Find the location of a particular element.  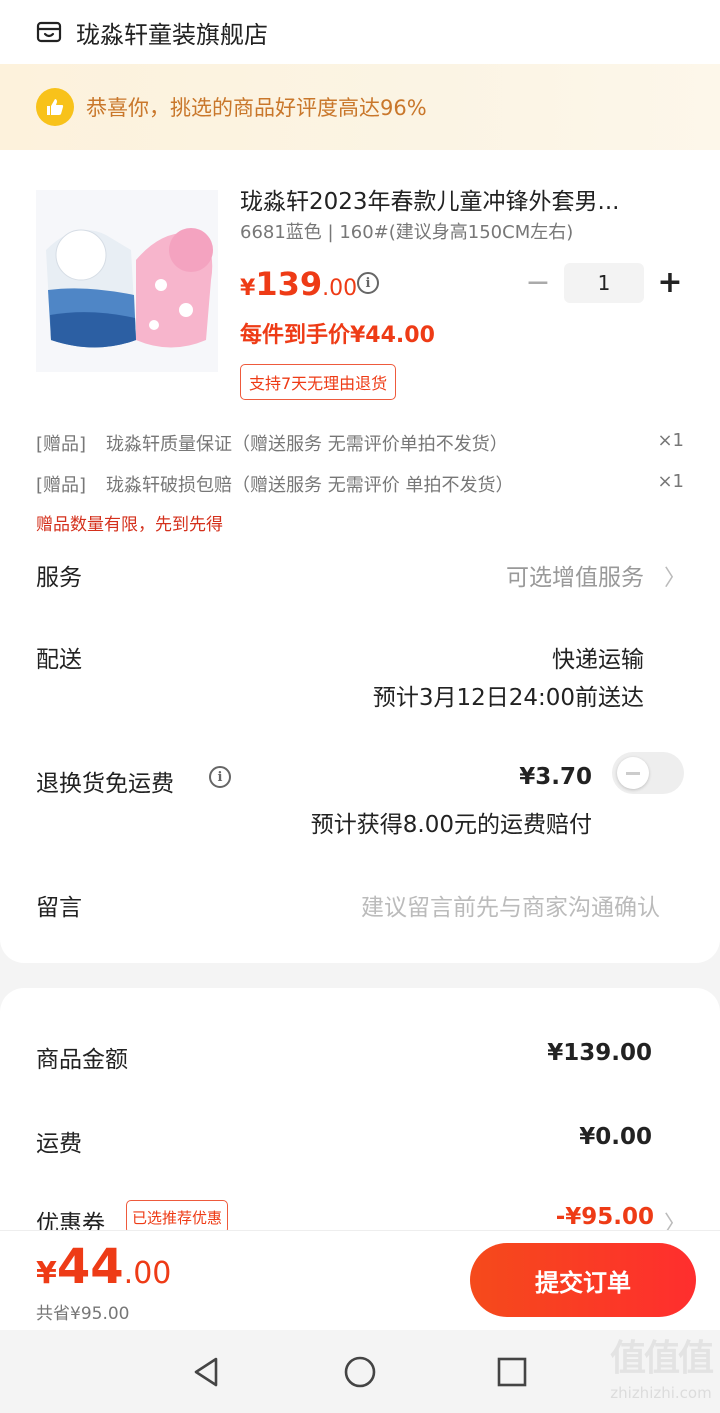

gift-item: [赠品] 珑淼轩破损包赔（赠送服务 无需评价 单拍不发货） ×1 is located at coordinates (360, 484).